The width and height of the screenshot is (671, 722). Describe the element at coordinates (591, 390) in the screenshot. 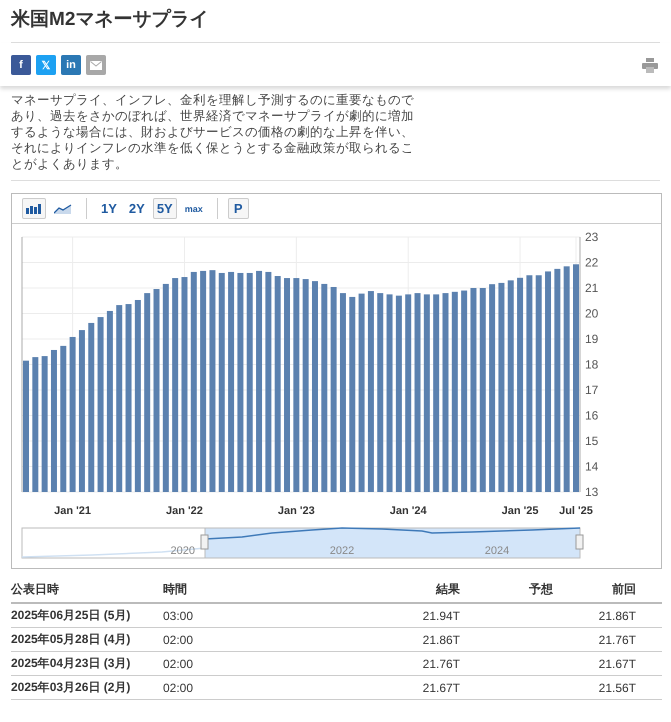

I see `y-axis-label: 17` at that location.